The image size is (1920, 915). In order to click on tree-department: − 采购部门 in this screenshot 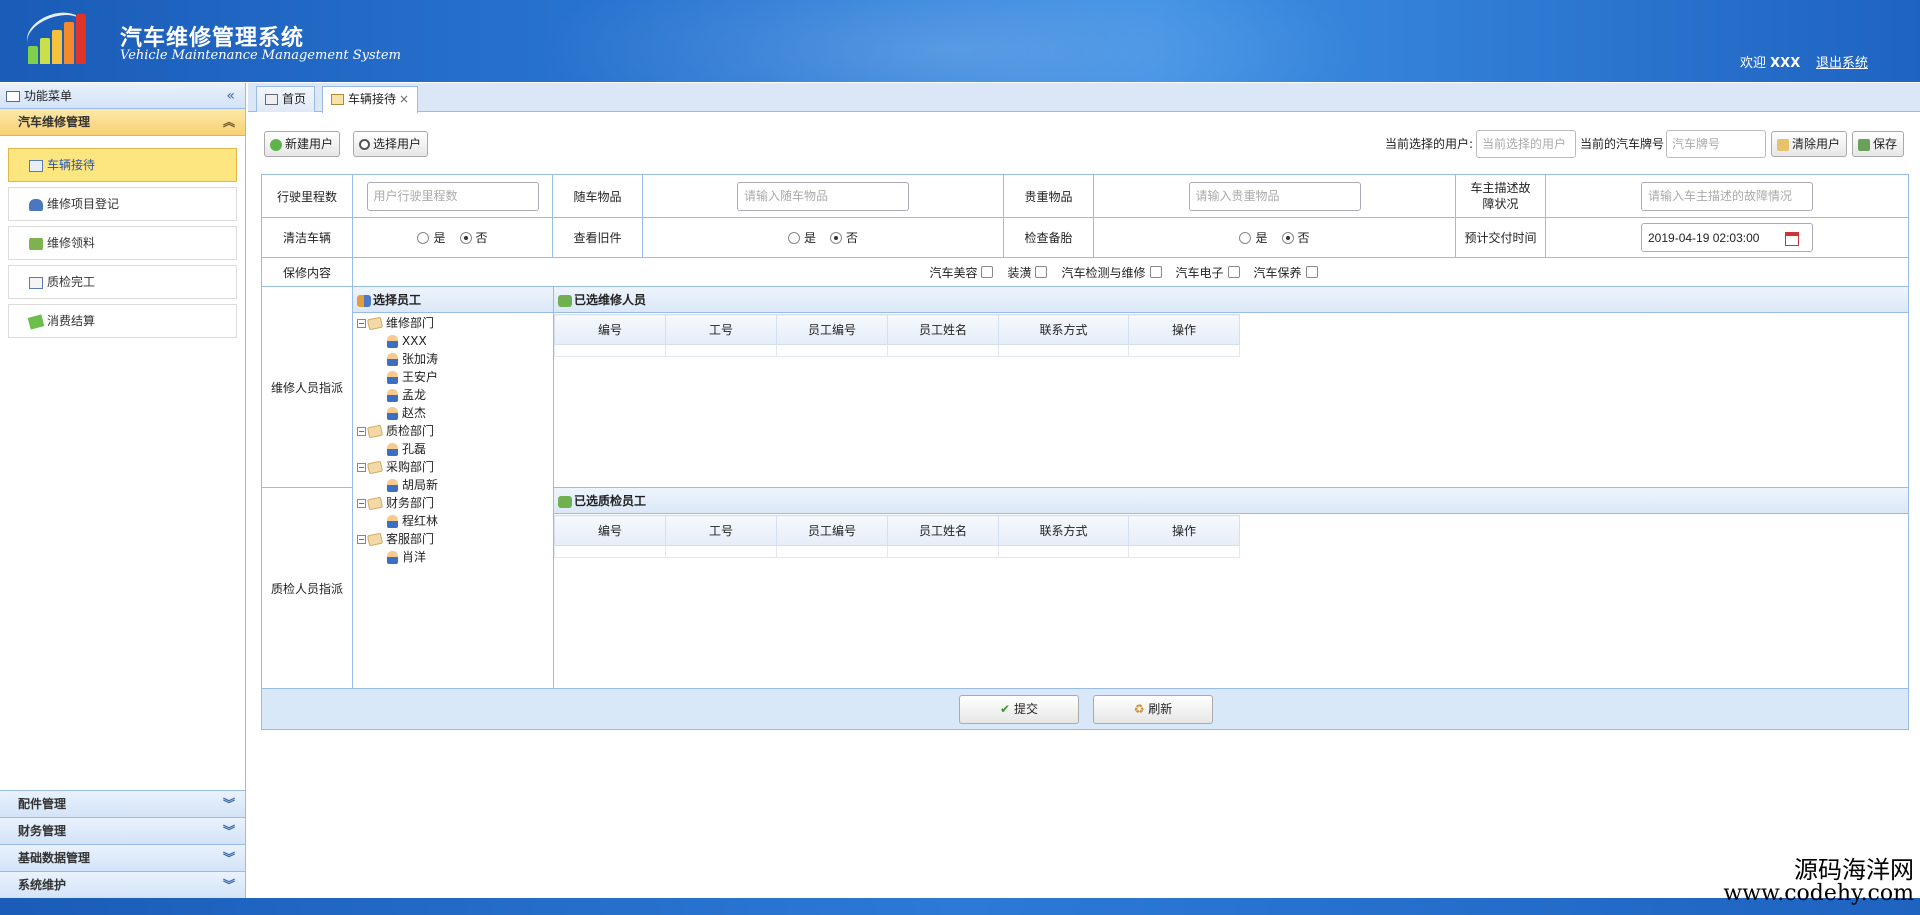, I will do `click(395, 467)`.